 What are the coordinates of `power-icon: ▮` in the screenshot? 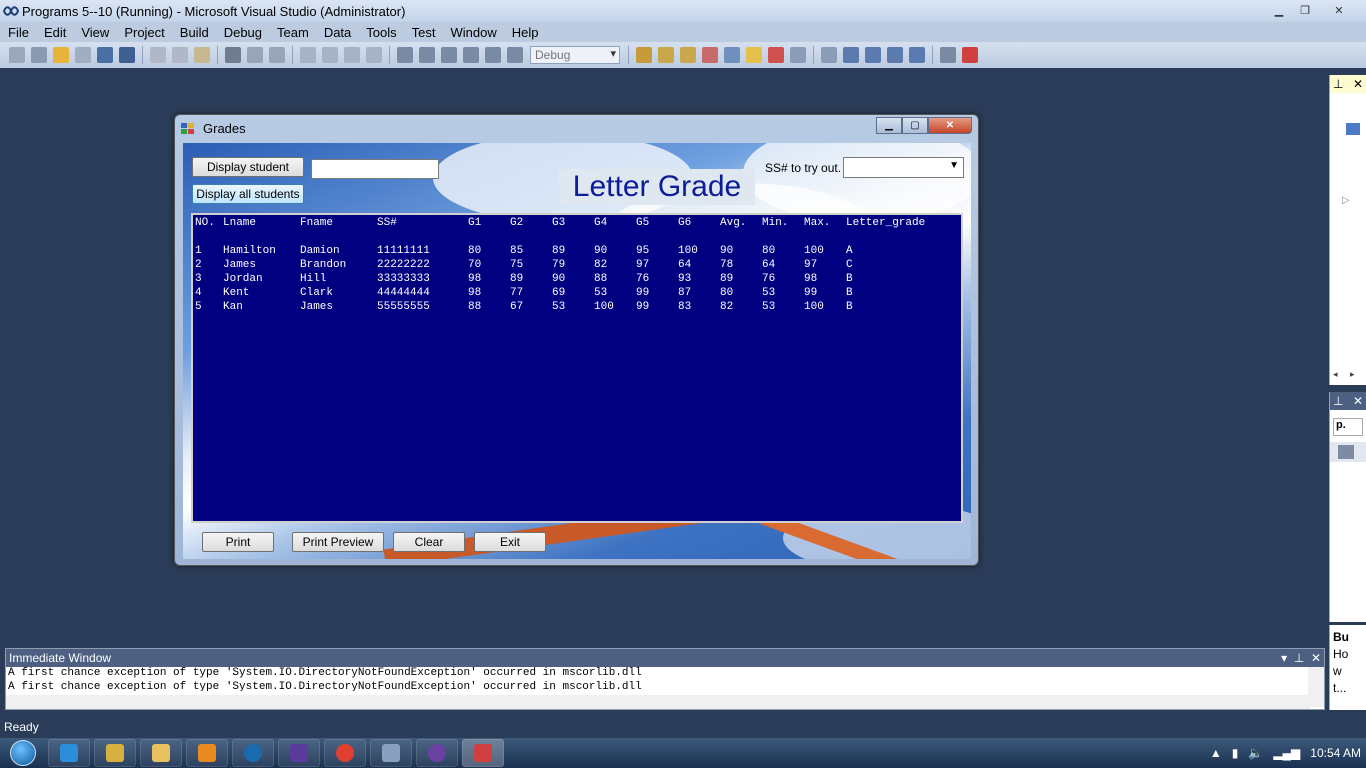 It's located at (1235, 753).